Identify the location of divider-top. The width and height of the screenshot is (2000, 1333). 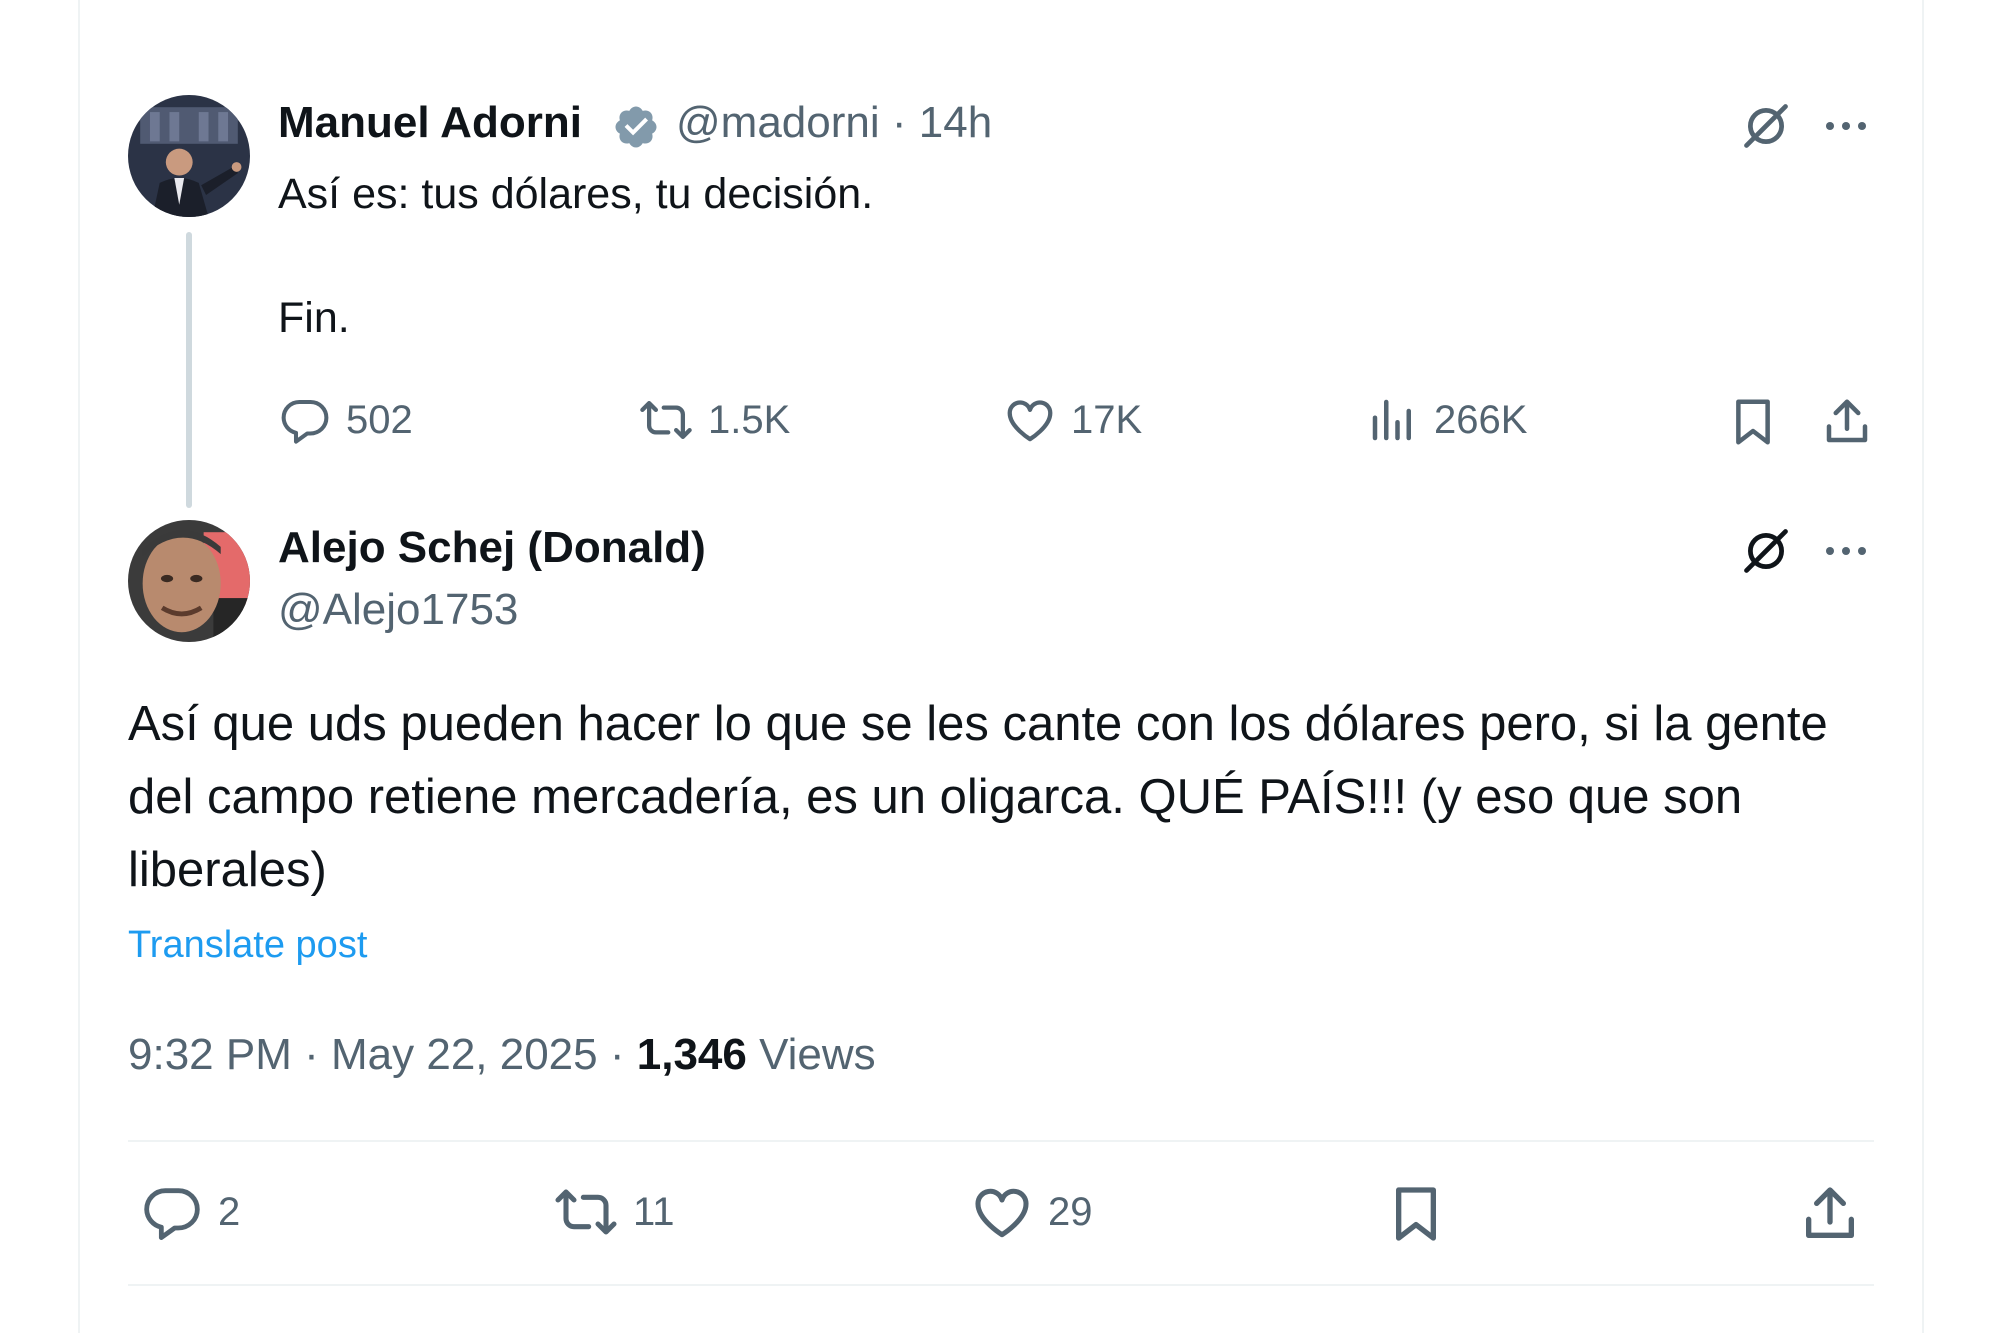
(1001, 1141).